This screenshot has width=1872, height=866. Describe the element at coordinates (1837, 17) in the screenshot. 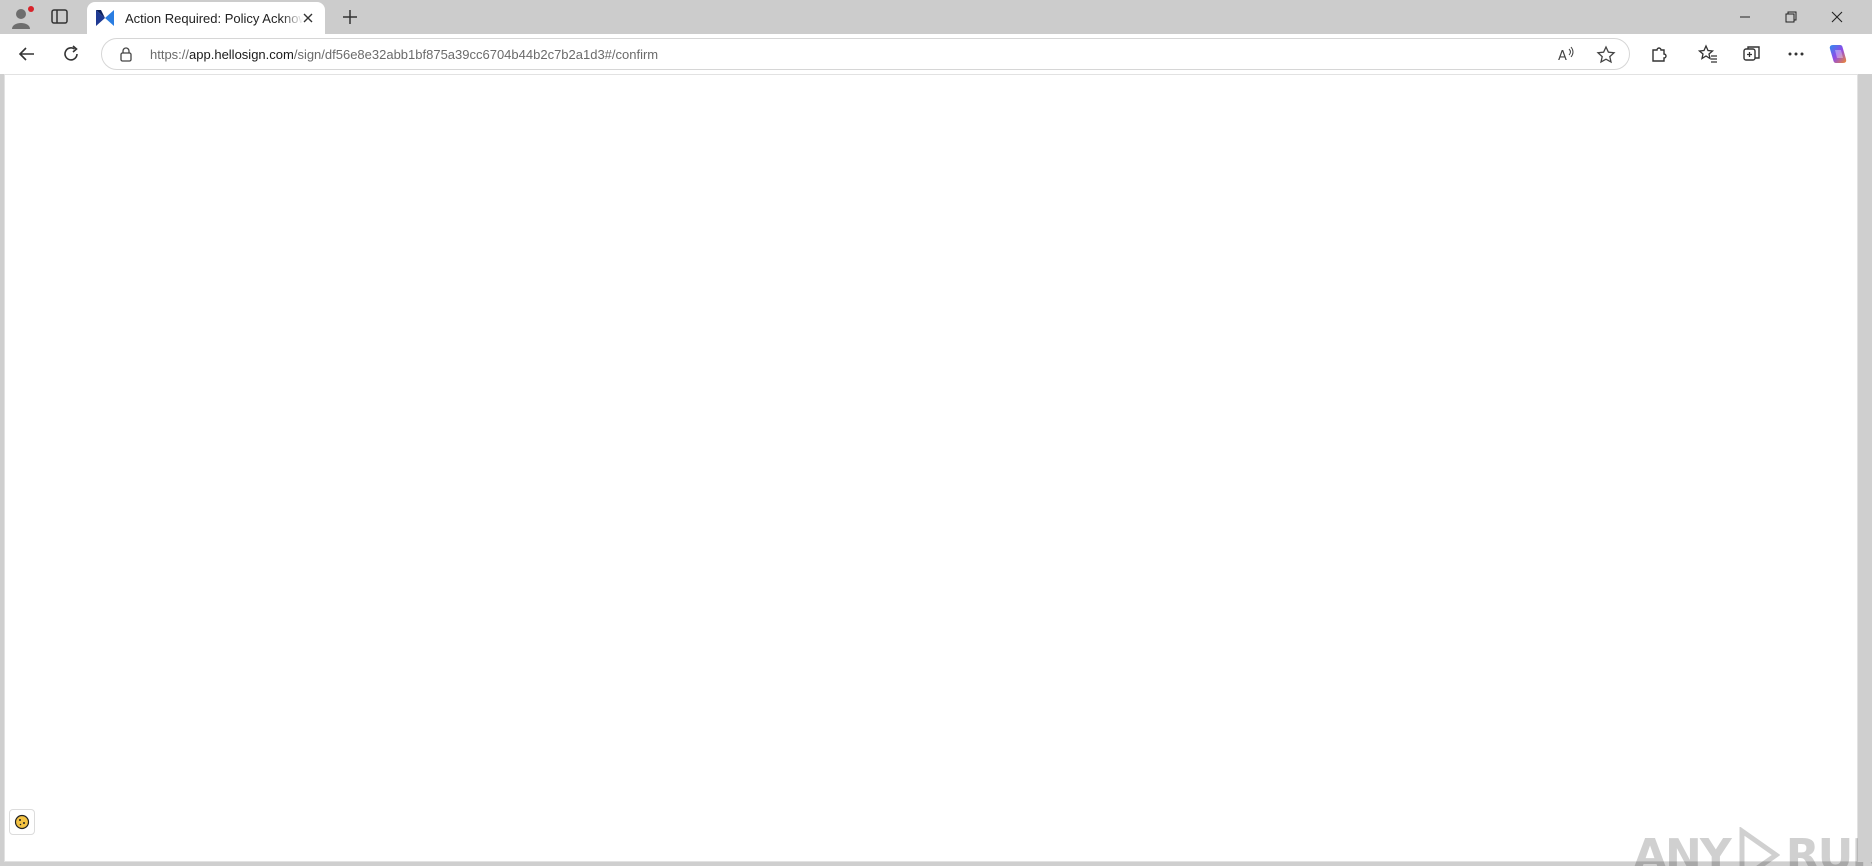

I see `close-window-button` at that location.